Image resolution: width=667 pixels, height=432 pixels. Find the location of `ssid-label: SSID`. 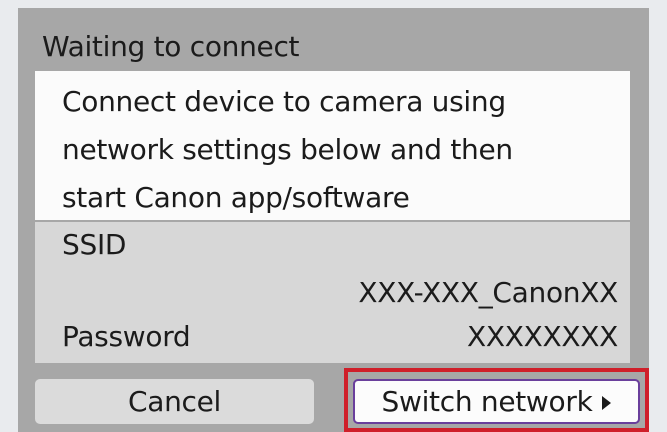

ssid-label: SSID is located at coordinates (94, 244).